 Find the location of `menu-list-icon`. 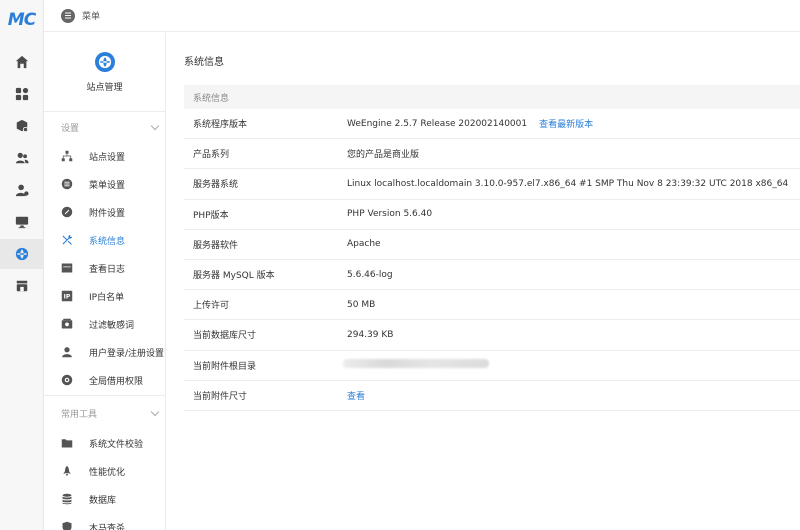

menu-list-icon is located at coordinates (67, 184).